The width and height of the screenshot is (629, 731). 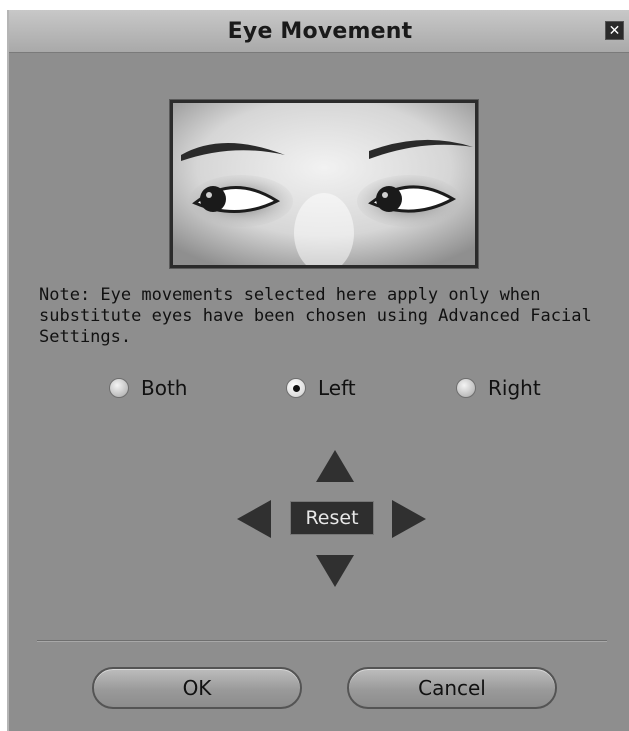 I want to click on eye-selection-group: Both Left Right, so click(x=319, y=391).